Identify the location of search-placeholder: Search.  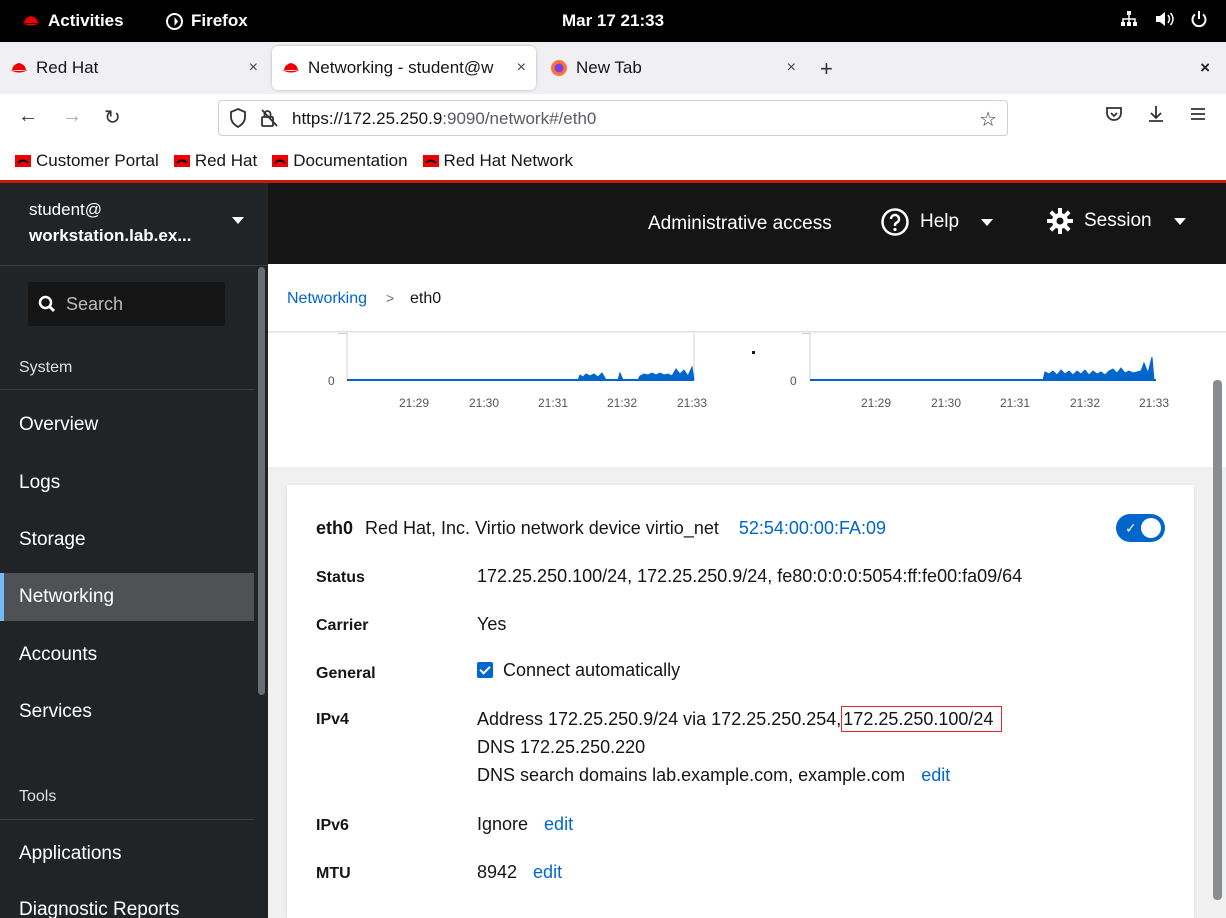
(95, 303).